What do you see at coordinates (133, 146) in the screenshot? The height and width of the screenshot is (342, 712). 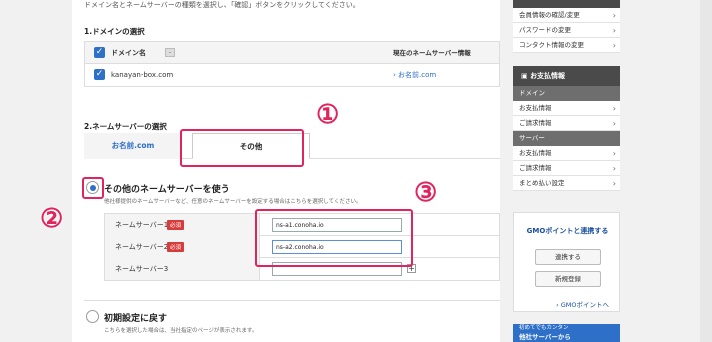 I see `tab-onamae: お名前.com` at bounding box center [133, 146].